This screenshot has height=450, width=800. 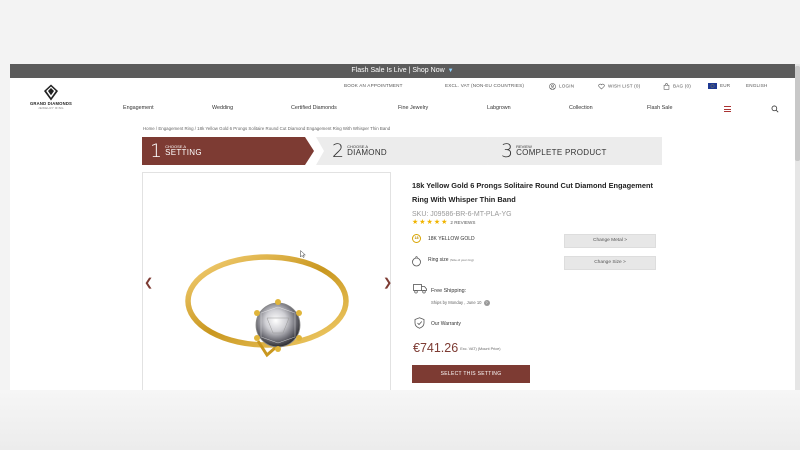 What do you see at coordinates (338, 150) in the screenshot?
I see `step-number: 2` at bounding box center [338, 150].